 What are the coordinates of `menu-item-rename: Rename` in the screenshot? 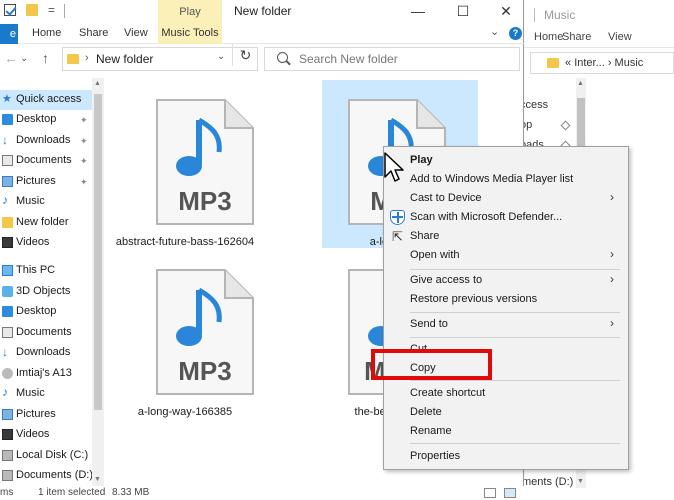 It's located at (506, 431).